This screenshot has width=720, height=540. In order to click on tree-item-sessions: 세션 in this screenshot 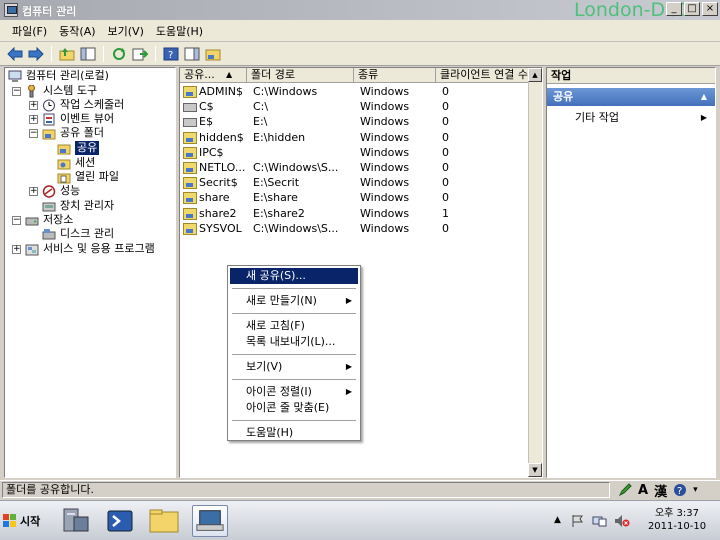, I will do `click(76, 163)`.